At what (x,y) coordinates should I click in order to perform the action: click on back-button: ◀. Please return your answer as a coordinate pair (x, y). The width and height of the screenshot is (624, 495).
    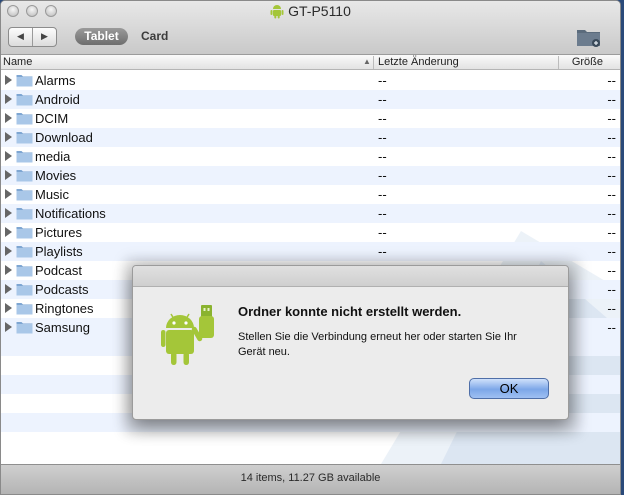
    Looking at the image, I should click on (21, 37).